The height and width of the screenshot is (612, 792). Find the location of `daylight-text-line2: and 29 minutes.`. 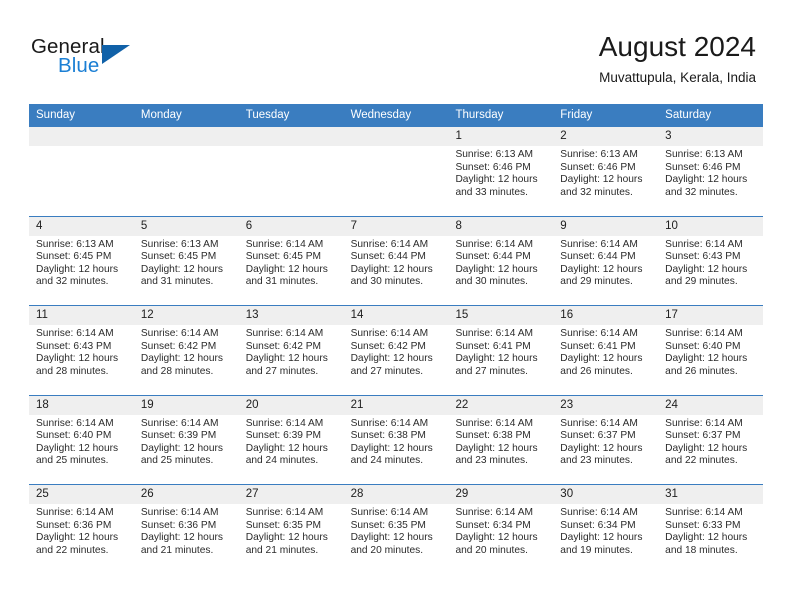

daylight-text-line2: and 29 minutes. is located at coordinates (596, 282).